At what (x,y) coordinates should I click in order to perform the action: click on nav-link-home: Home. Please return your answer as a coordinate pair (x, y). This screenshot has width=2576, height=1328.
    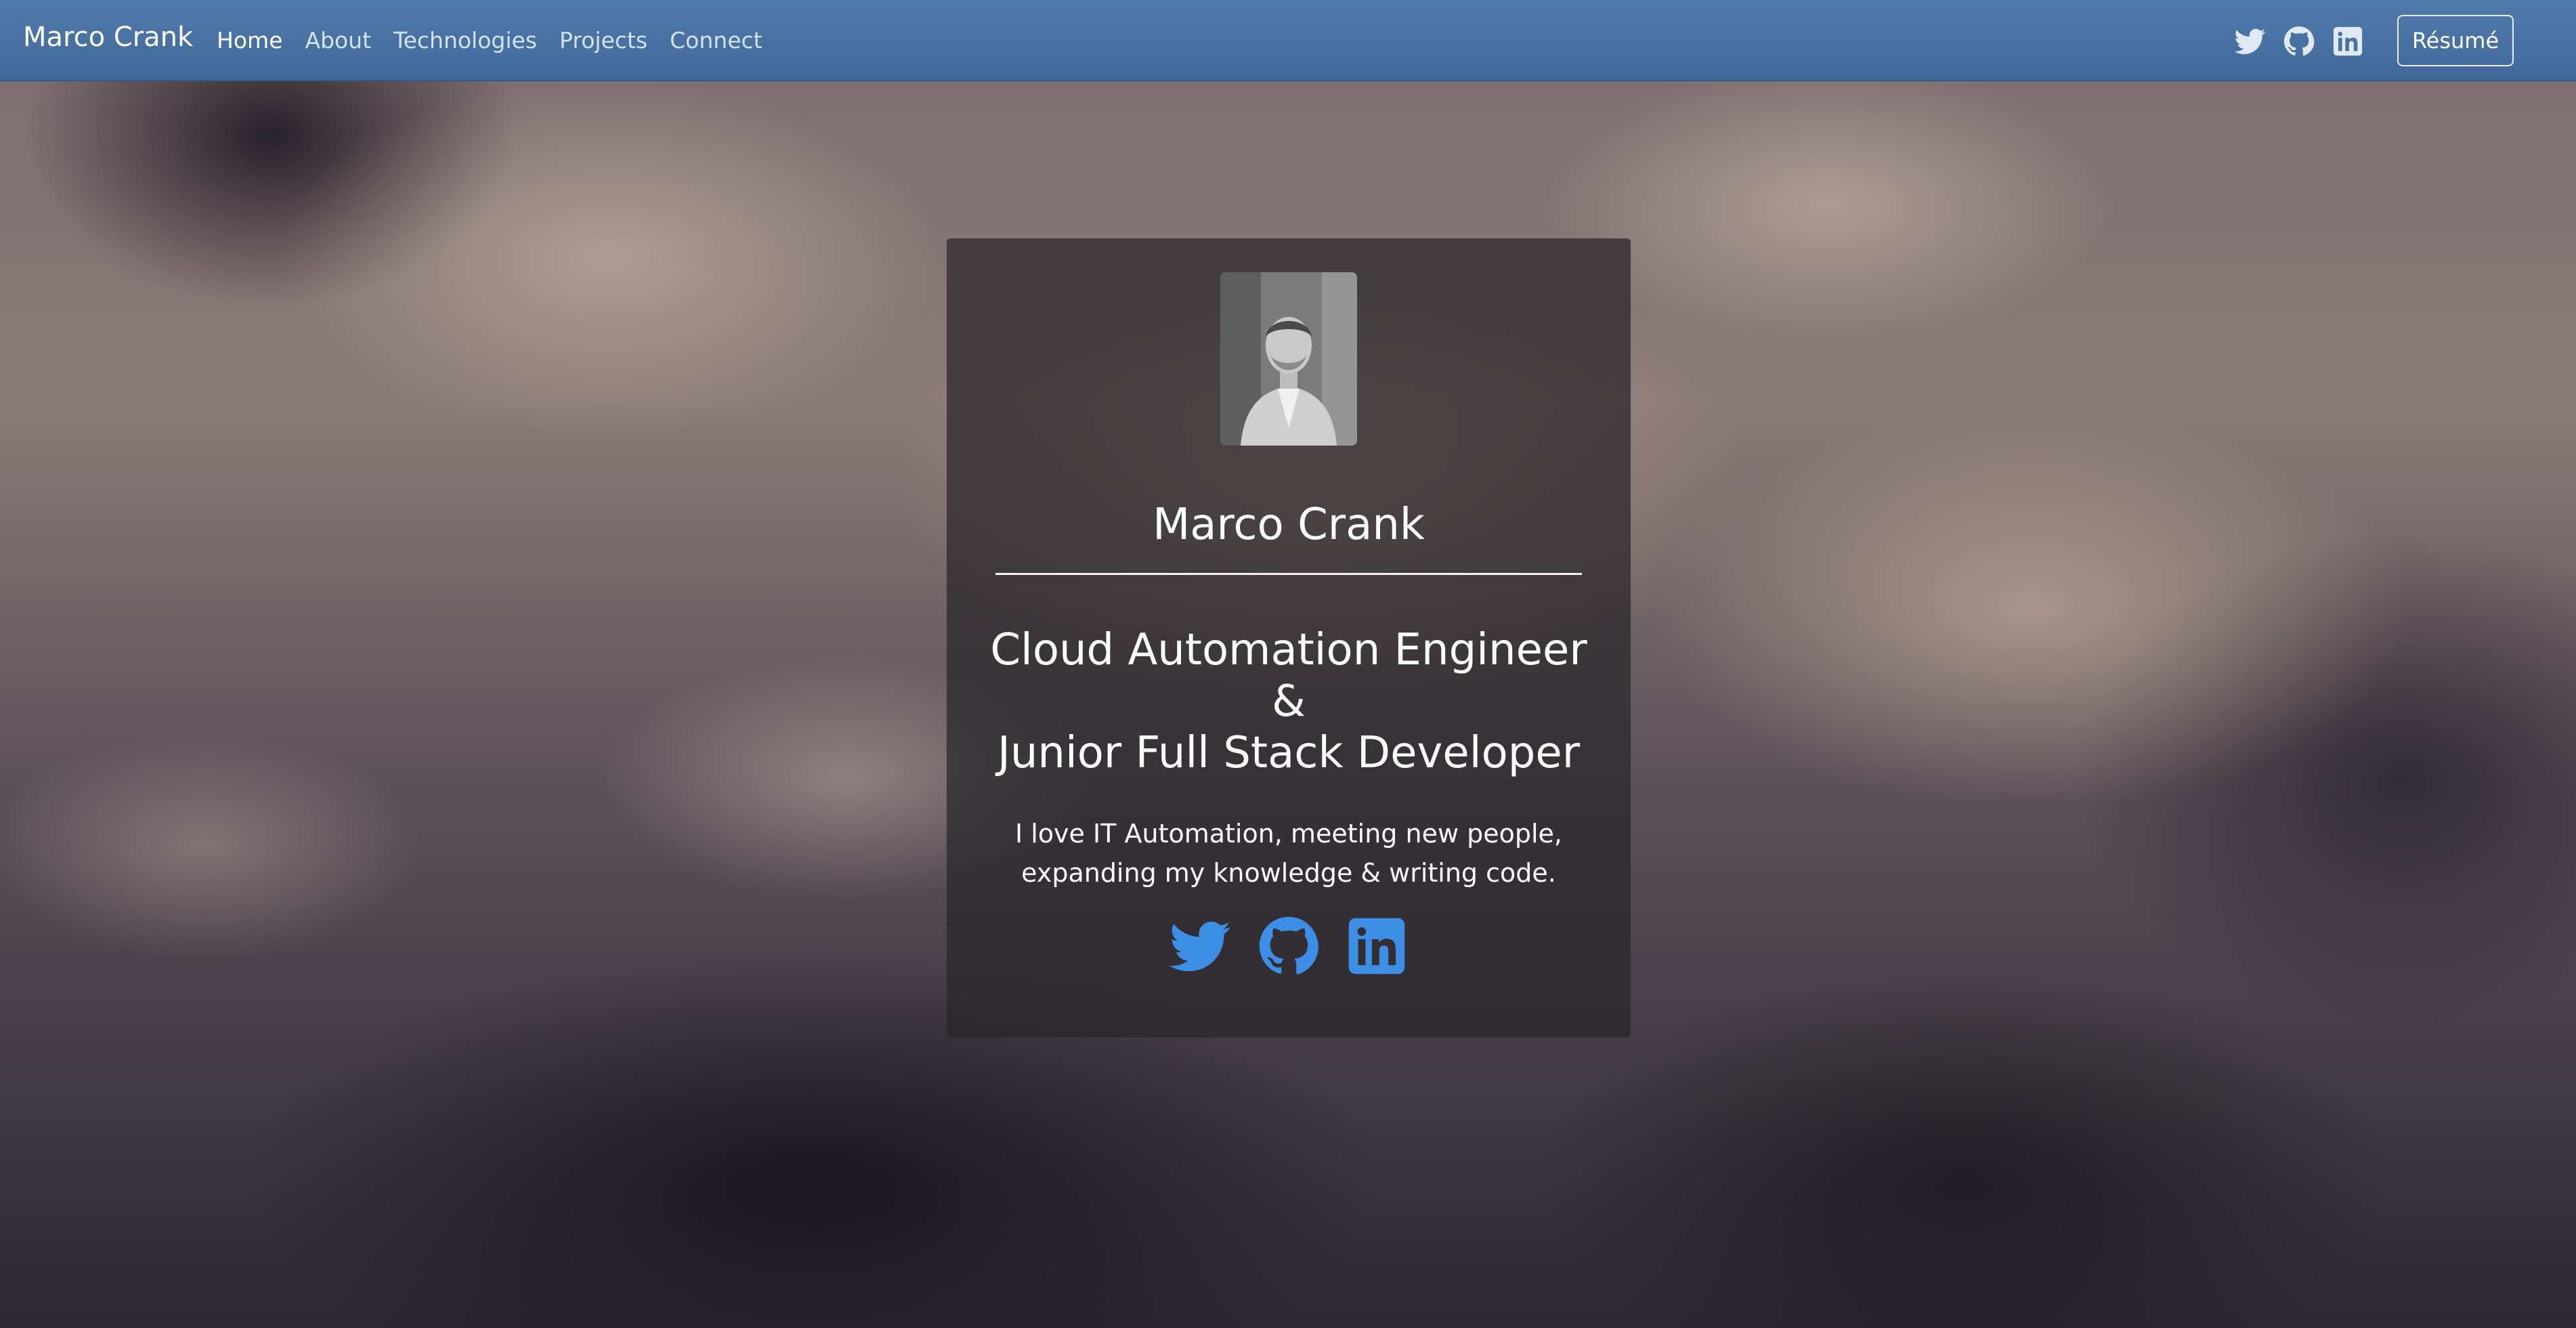
    Looking at the image, I should click on (249, 40).